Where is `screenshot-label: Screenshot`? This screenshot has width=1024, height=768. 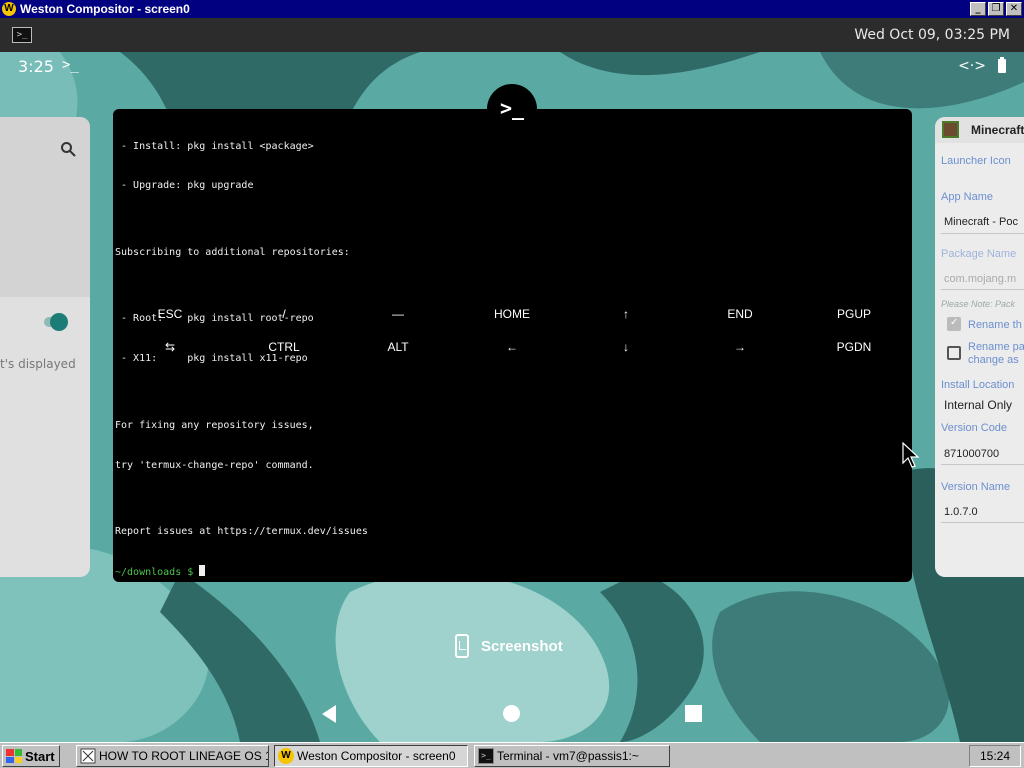
screenshot-label: Screenshot is located at coordinates (522, 646).